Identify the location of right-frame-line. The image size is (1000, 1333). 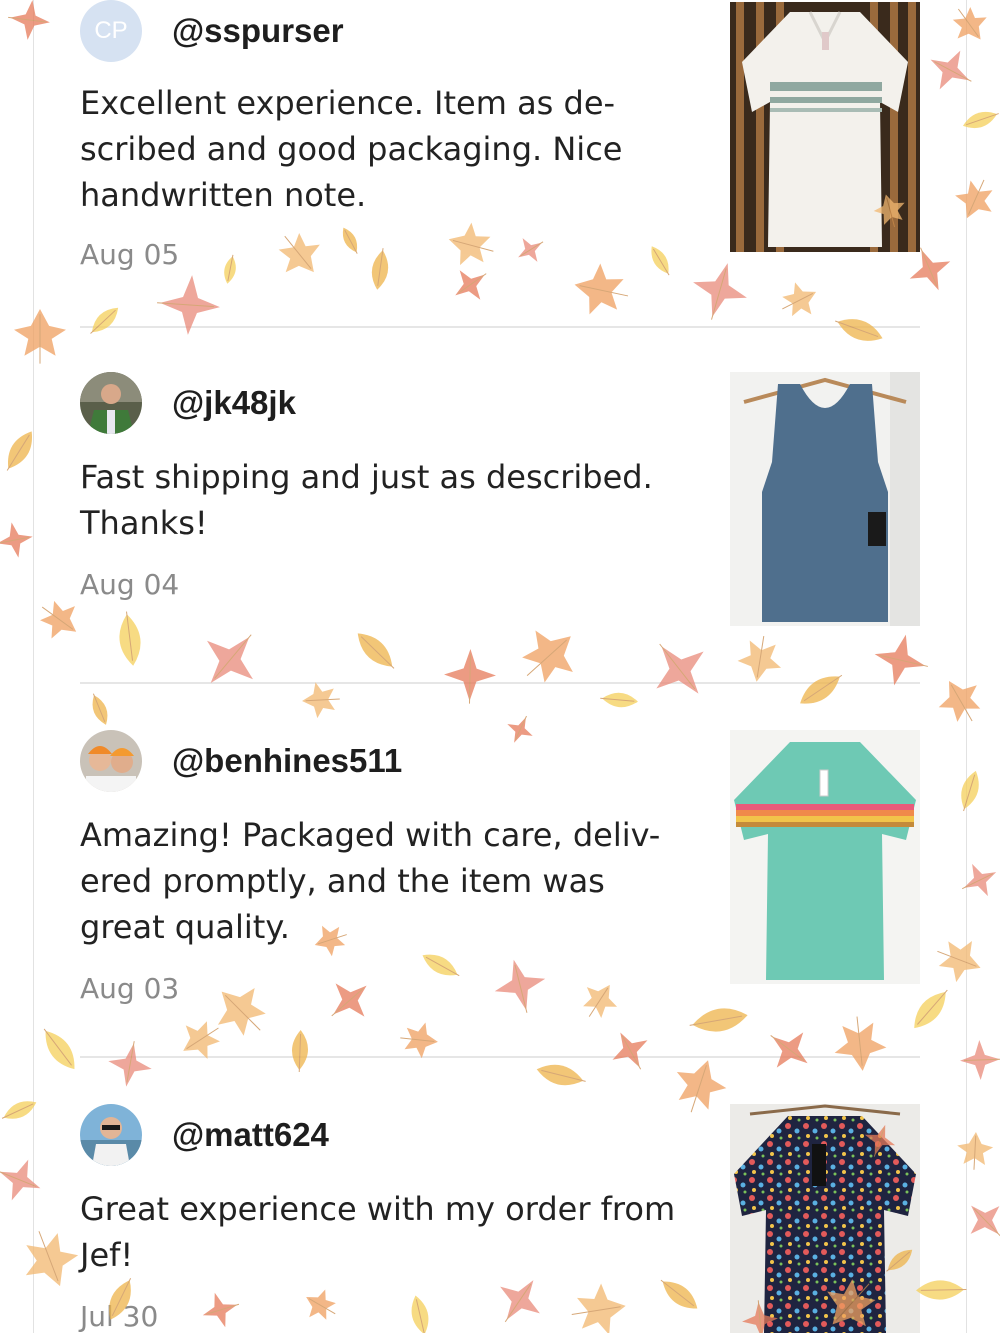
(966, 666).